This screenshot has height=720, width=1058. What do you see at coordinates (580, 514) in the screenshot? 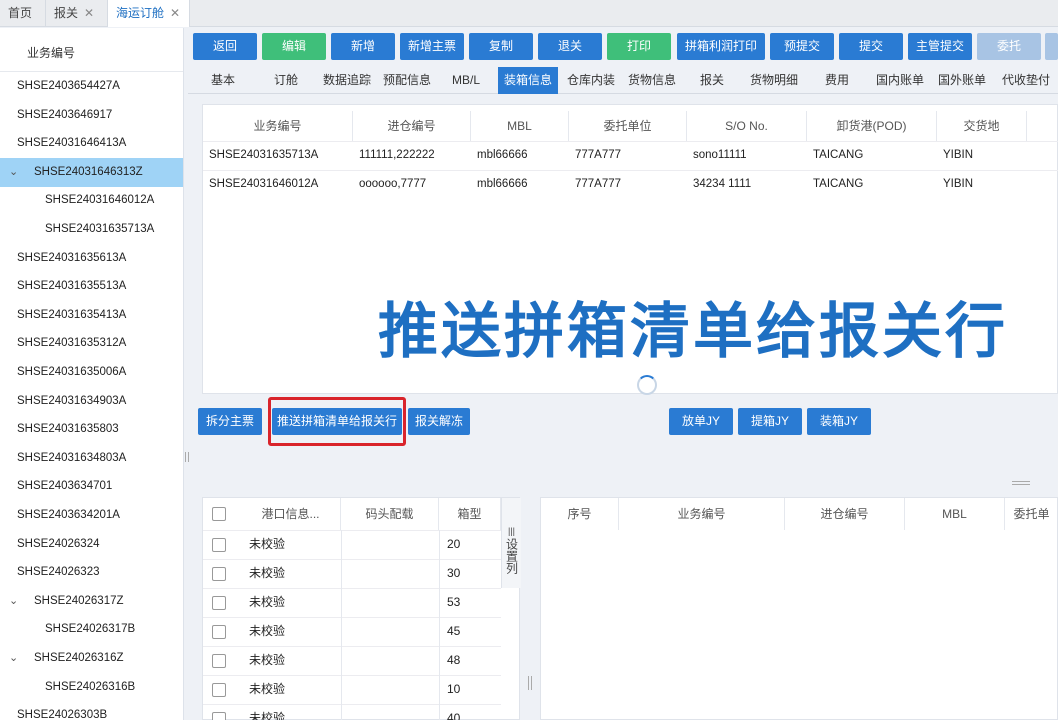
I see `column-header: 序号` at bounding box center [580, 514].